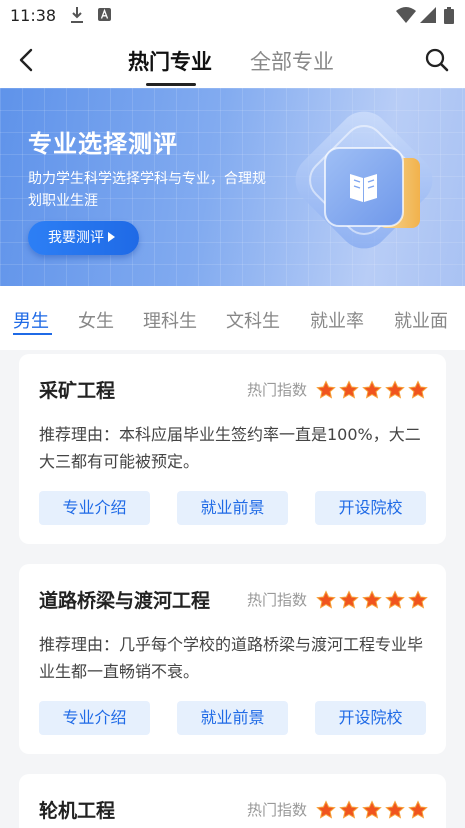  What do you see at coordinates (96, 320) in the screenshot?
I see `category-tab-female: 女生` at bounding box center [96, 320].